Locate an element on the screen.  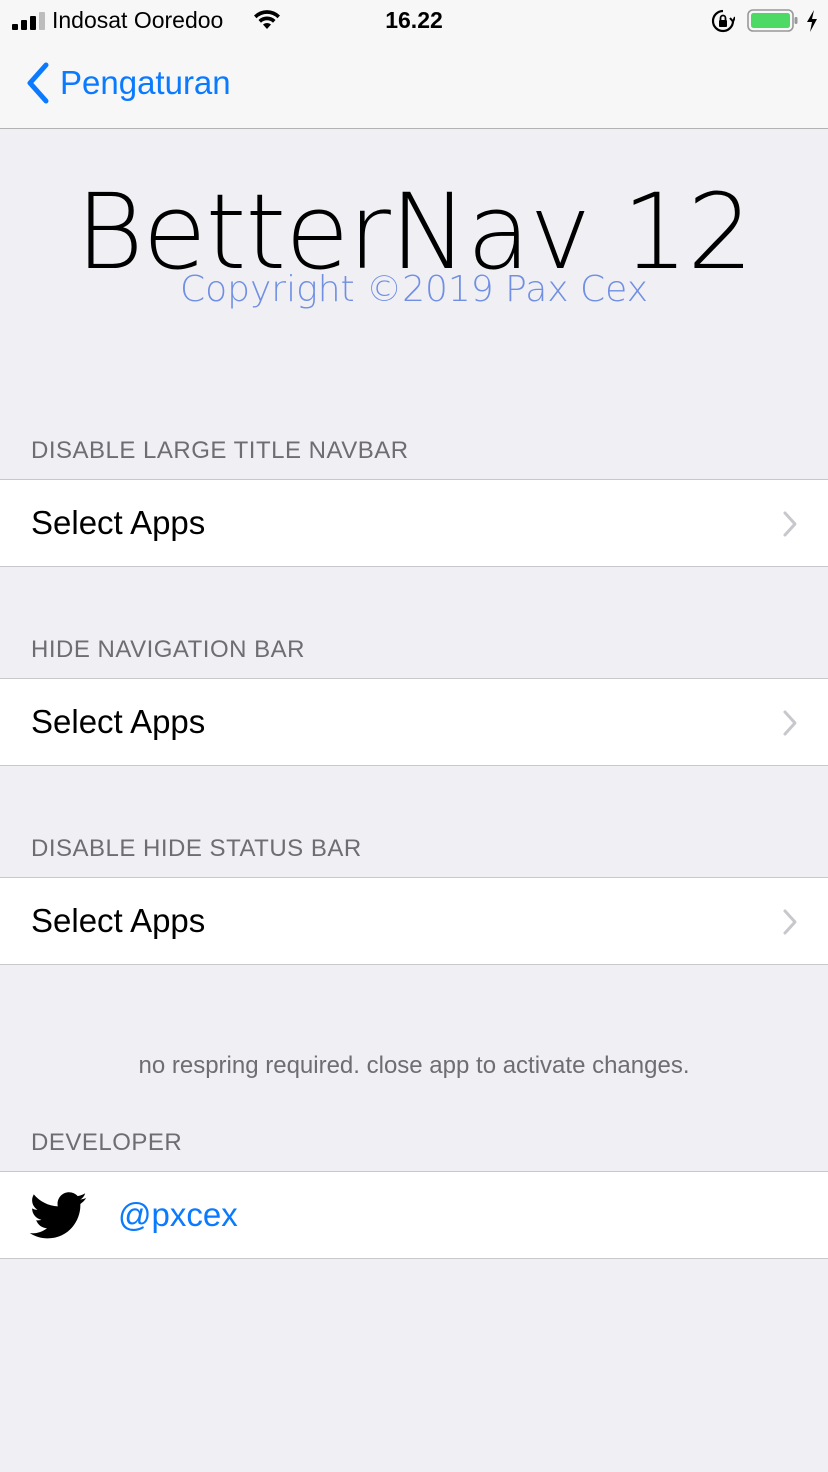
back-button-label: Pengaturan is located at coordinates (145, 82).